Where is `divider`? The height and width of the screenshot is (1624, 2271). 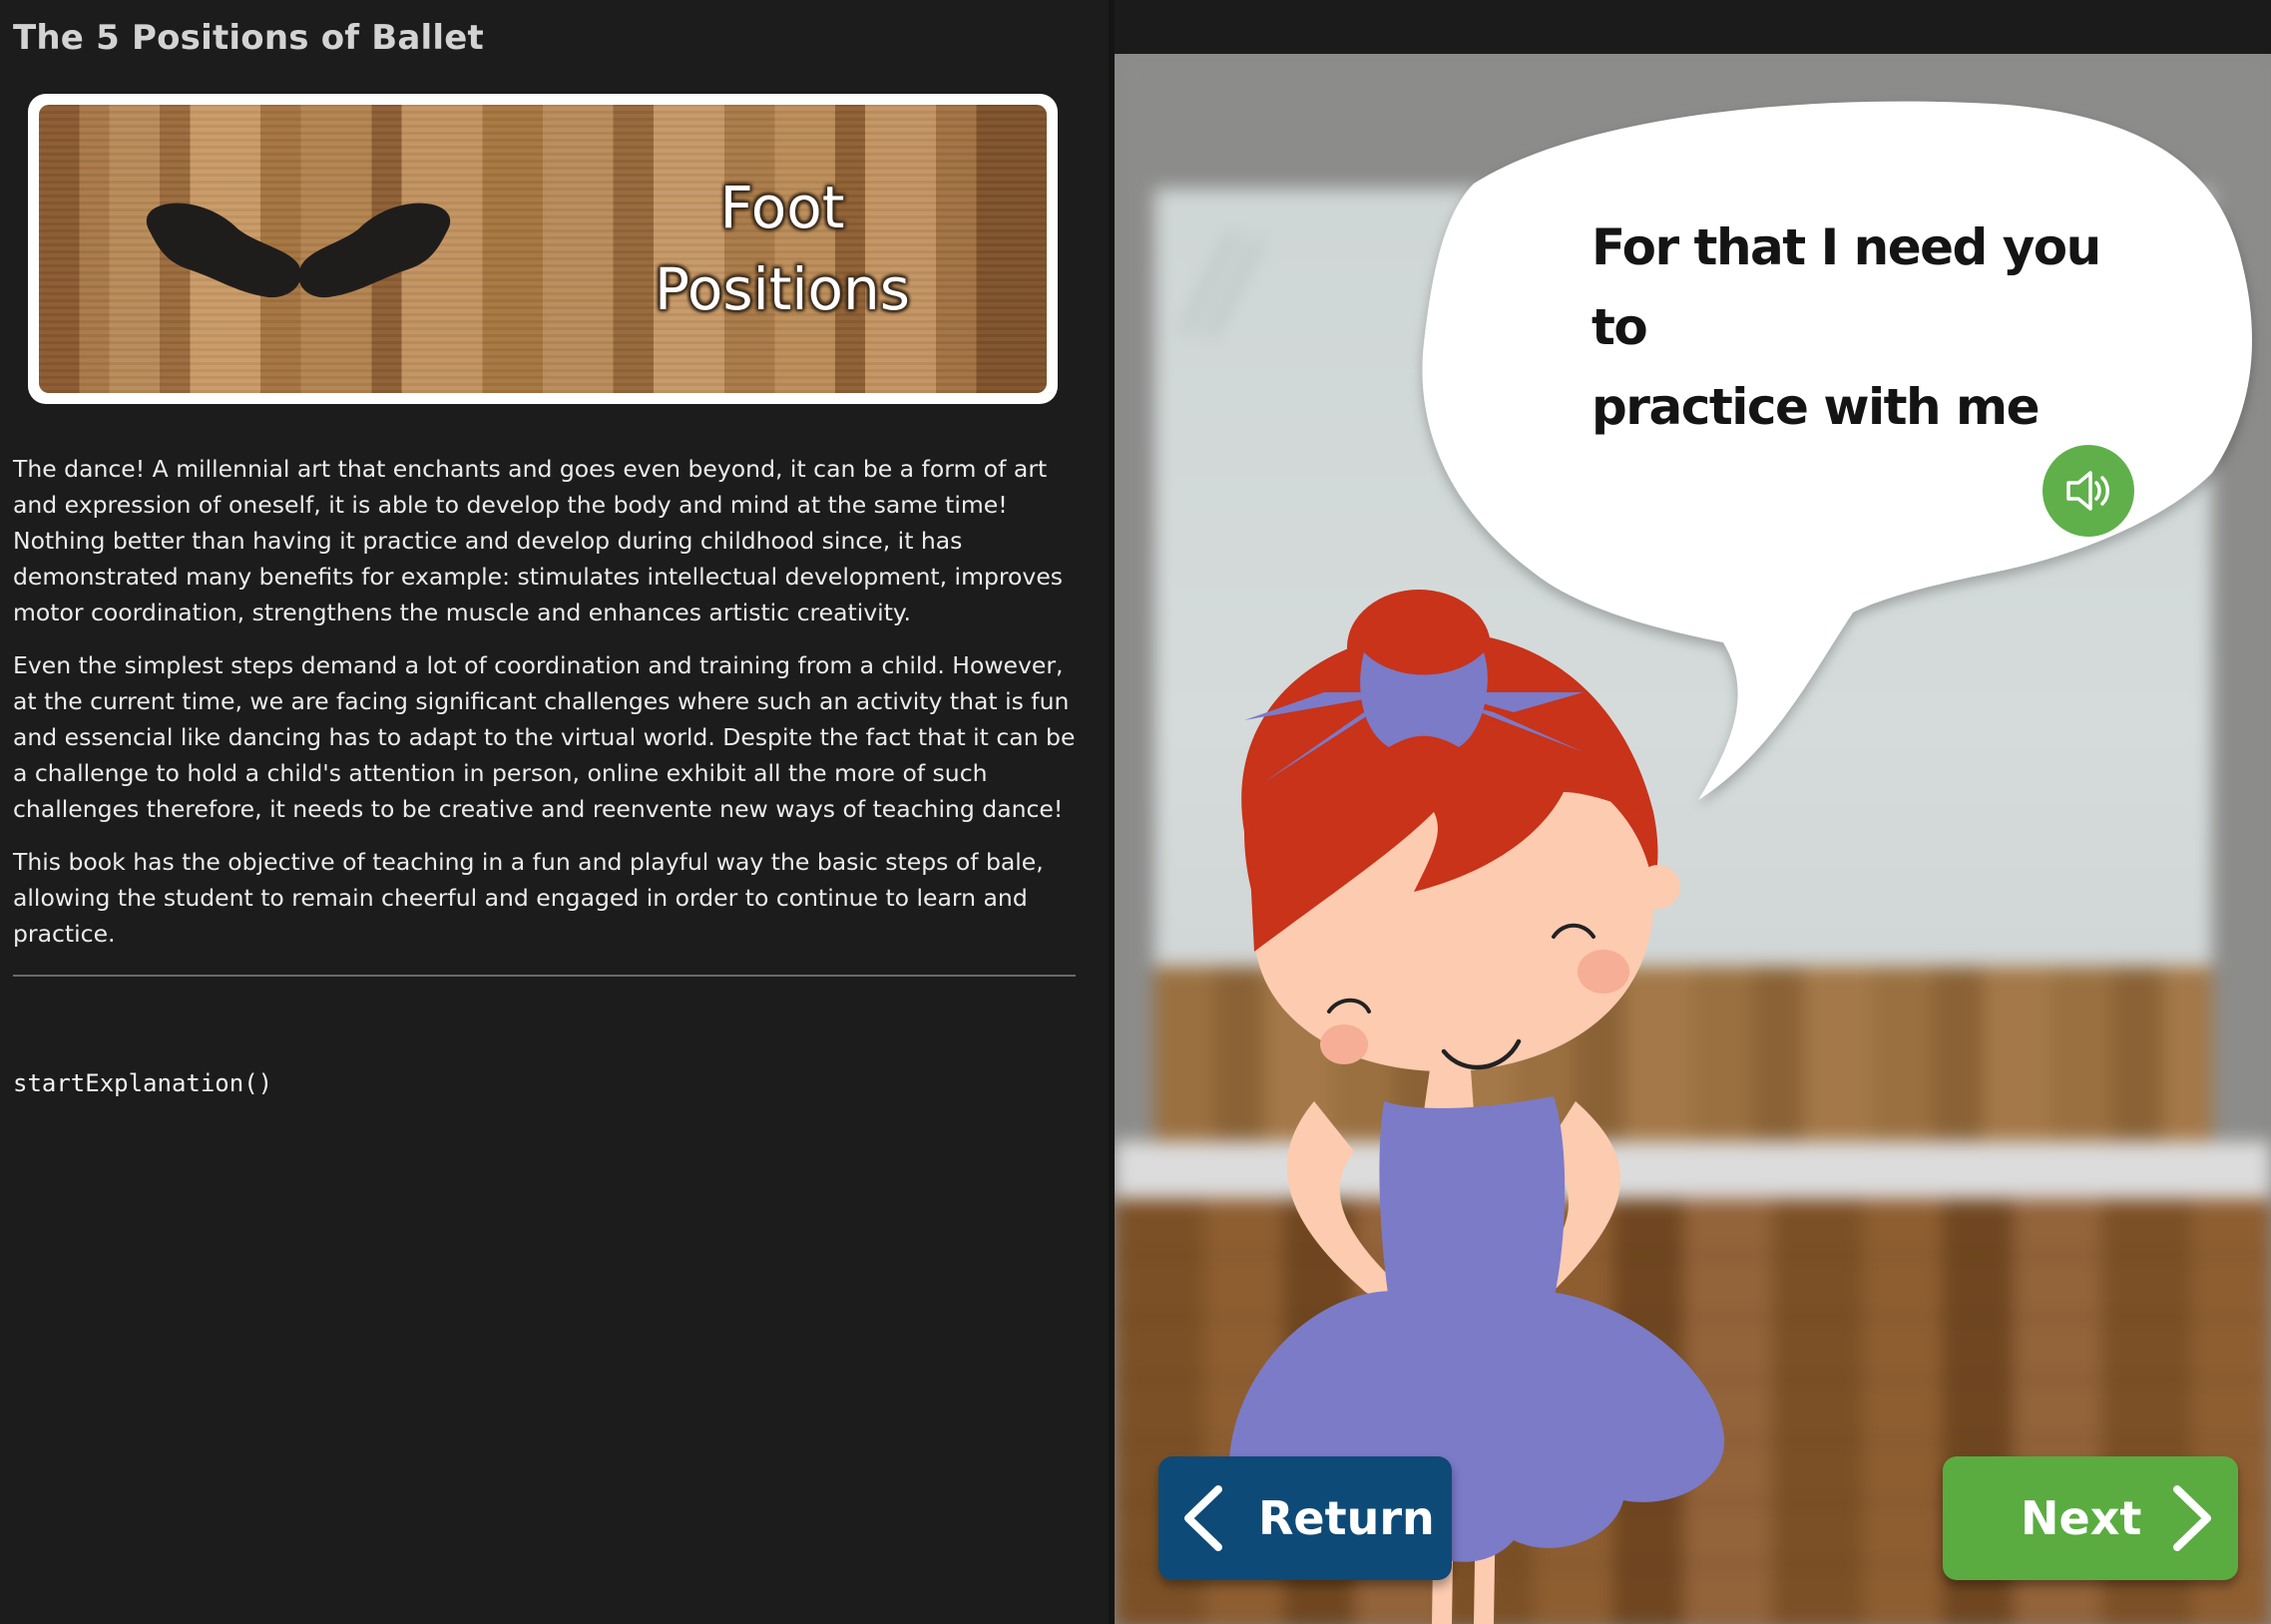 divider is located at coordinates (545, 976).